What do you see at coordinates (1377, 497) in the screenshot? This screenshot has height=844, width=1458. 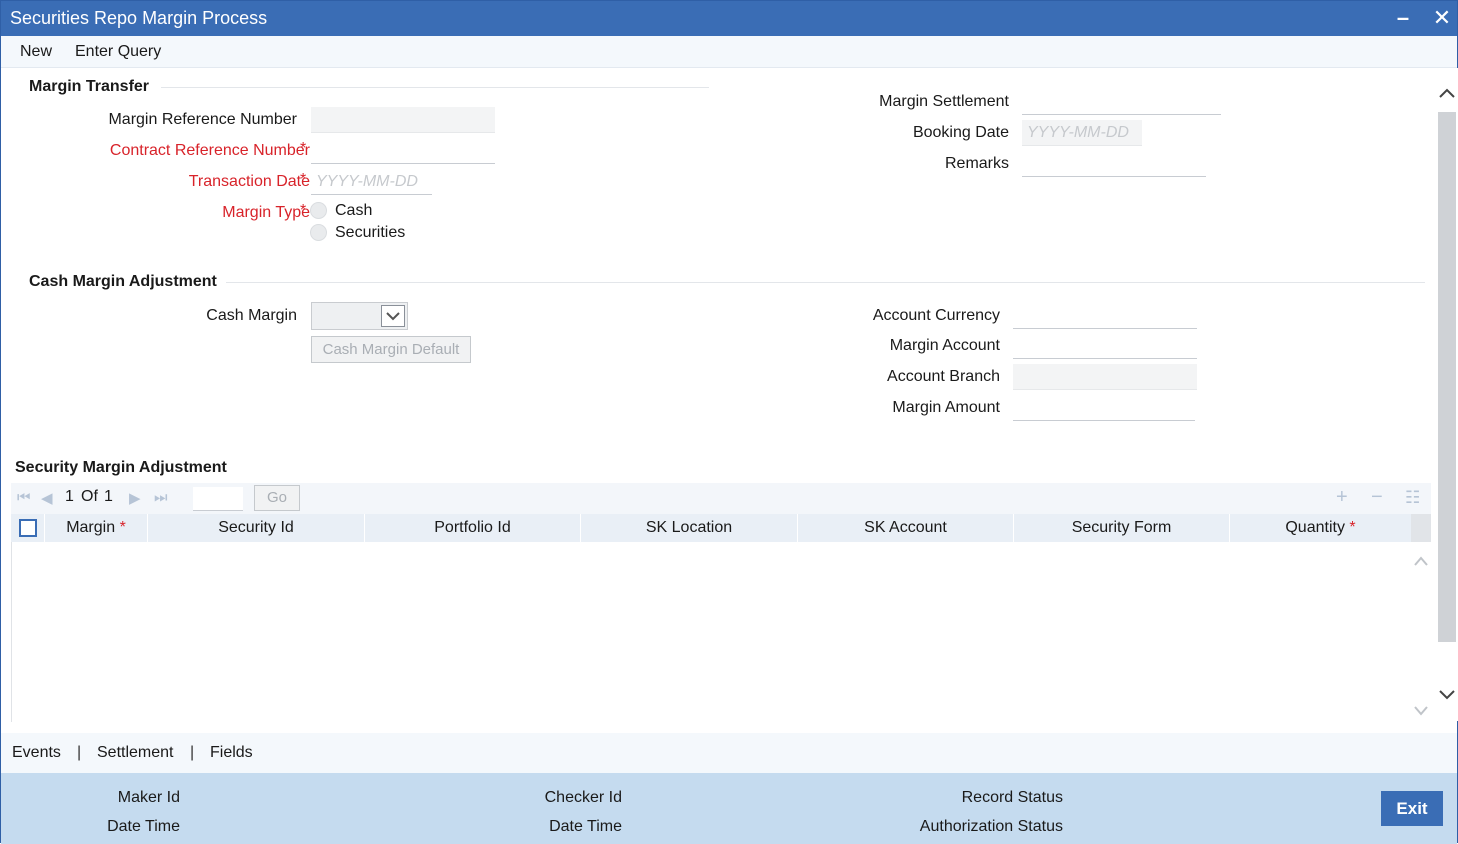 I see `delete-row-icon: −` at bounding box center [1377, 497].